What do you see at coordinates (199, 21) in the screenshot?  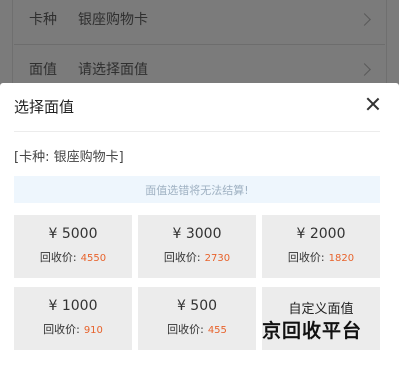 I see `card-type-row: 卡种 银座购物卡` at bounding box center [199, 21].